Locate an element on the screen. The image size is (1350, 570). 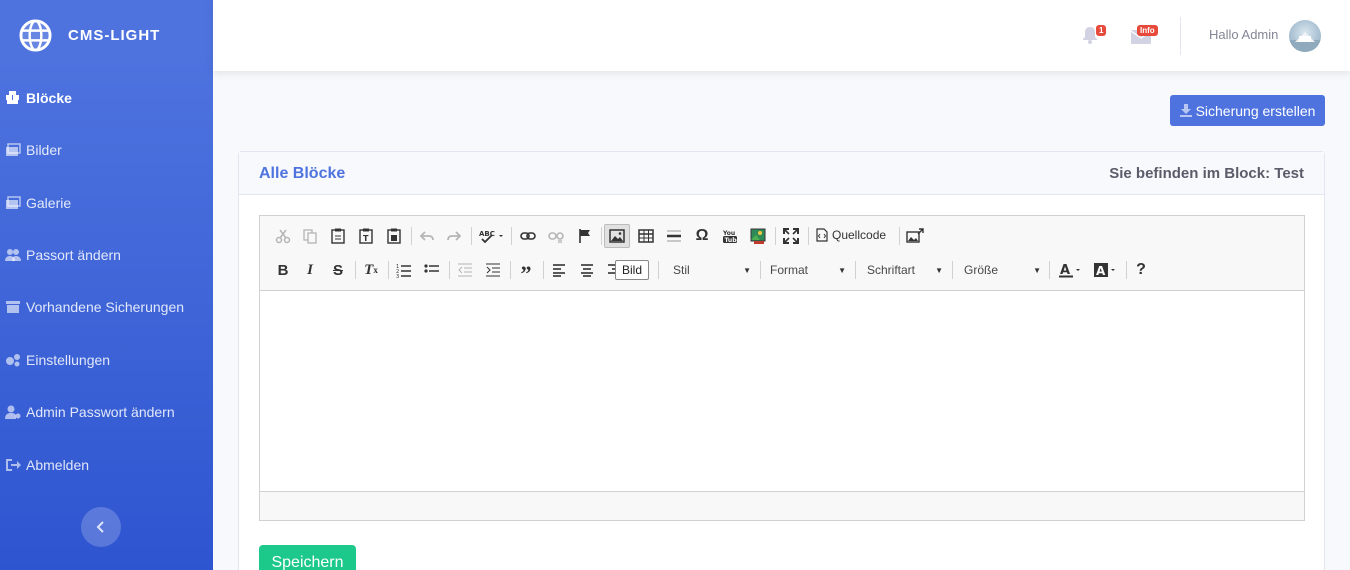
bullet-list-icon is located at coordinates (432, 270).